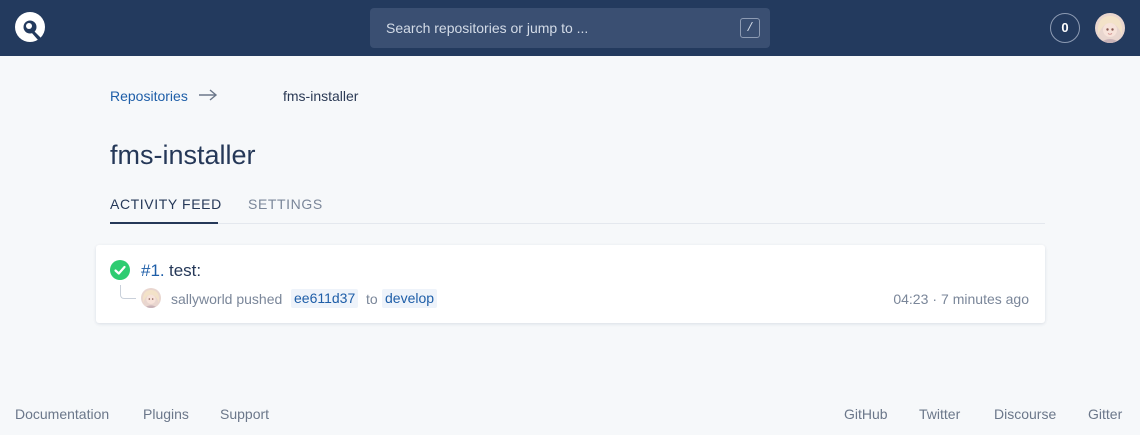 The width and height of the screenshot is (1140, 435). I want to click on drone-logo-icon, so click(30, 27).